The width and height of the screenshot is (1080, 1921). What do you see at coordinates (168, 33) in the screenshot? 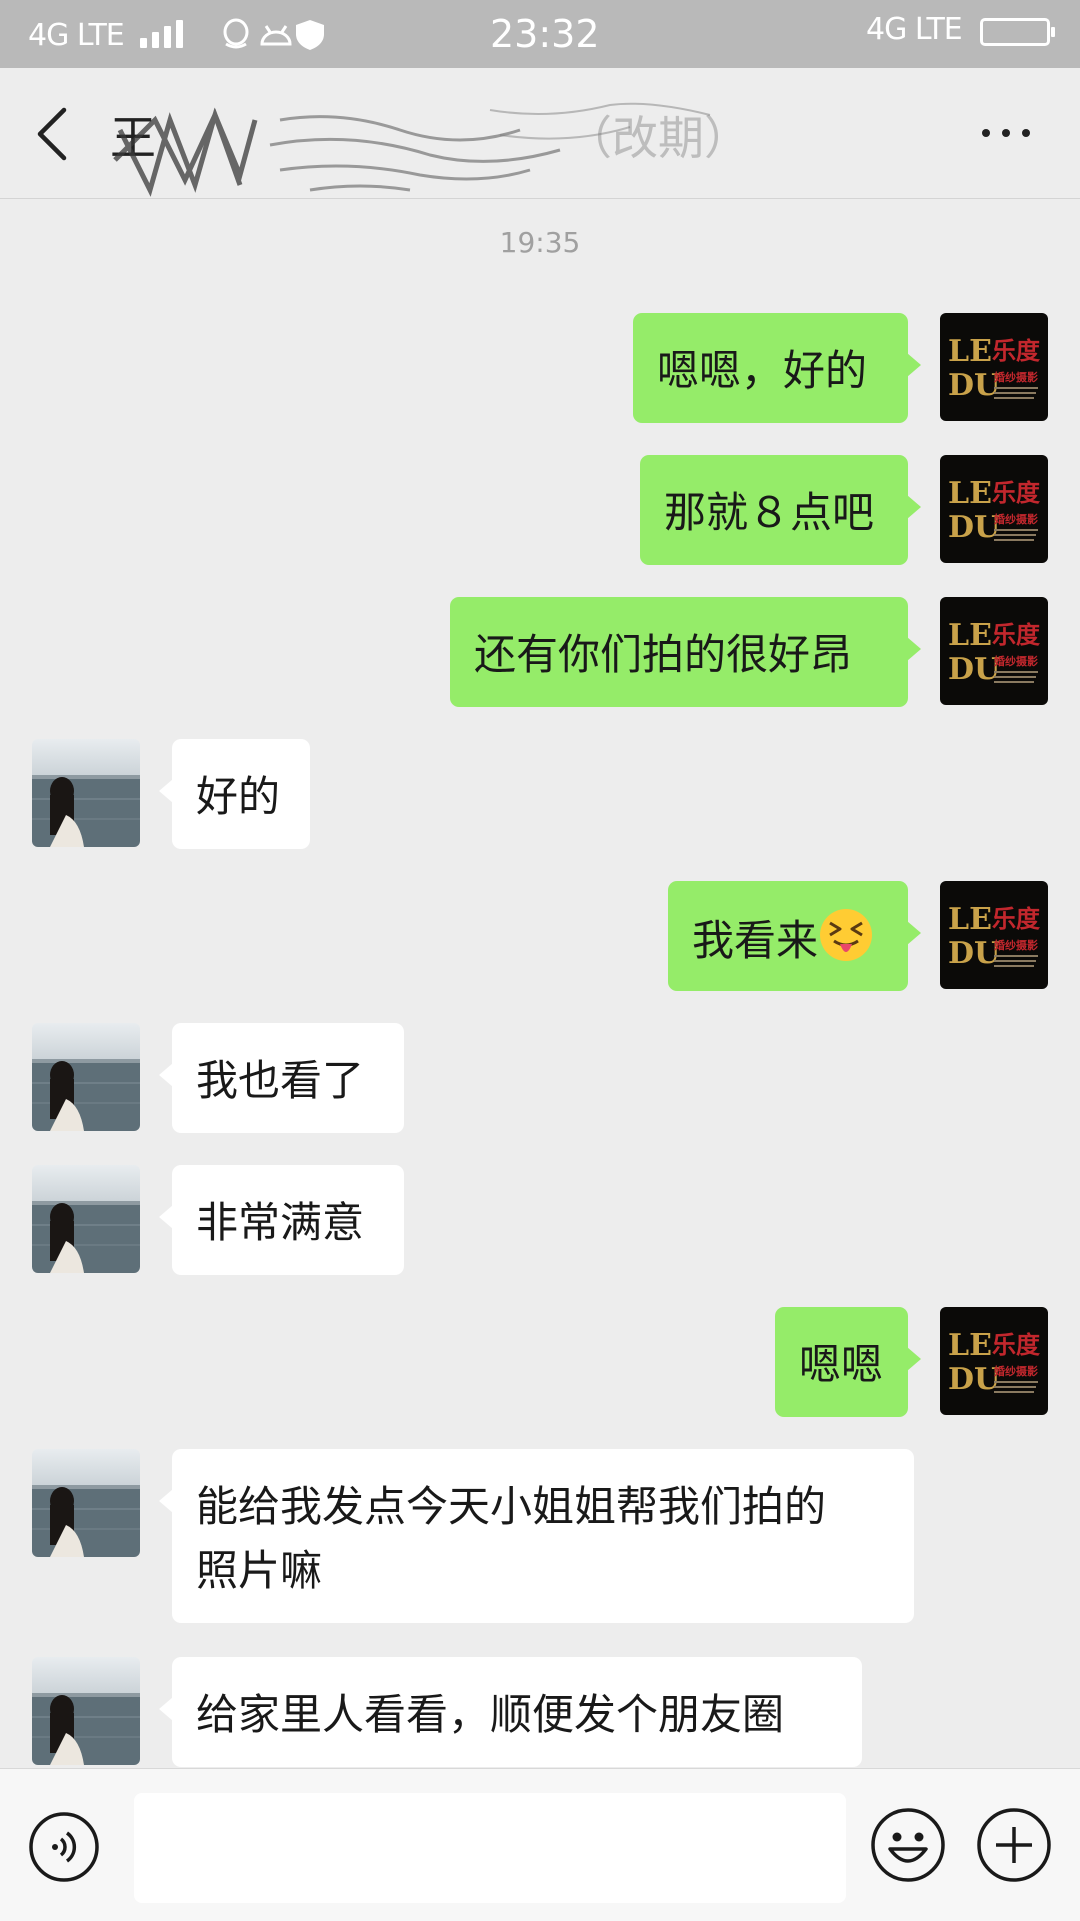
I see `signal-icon` at bounding box center [168, 33].